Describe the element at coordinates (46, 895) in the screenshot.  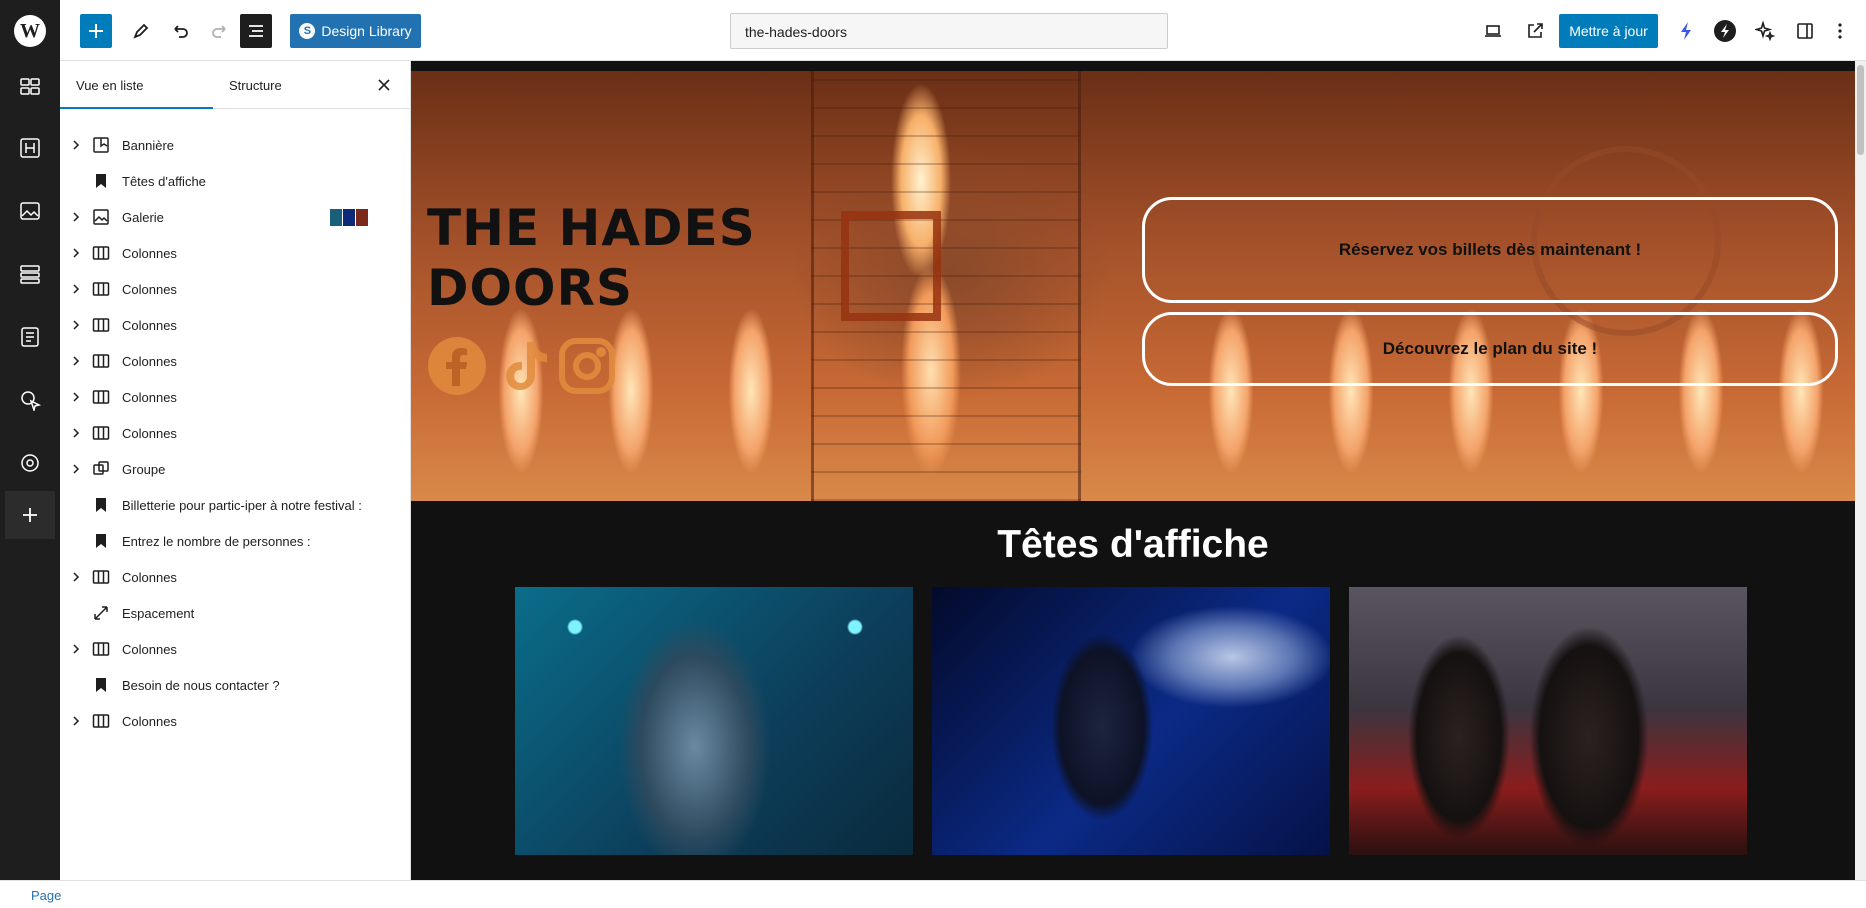
I see `footer-breadcrumb: Page` at that location.